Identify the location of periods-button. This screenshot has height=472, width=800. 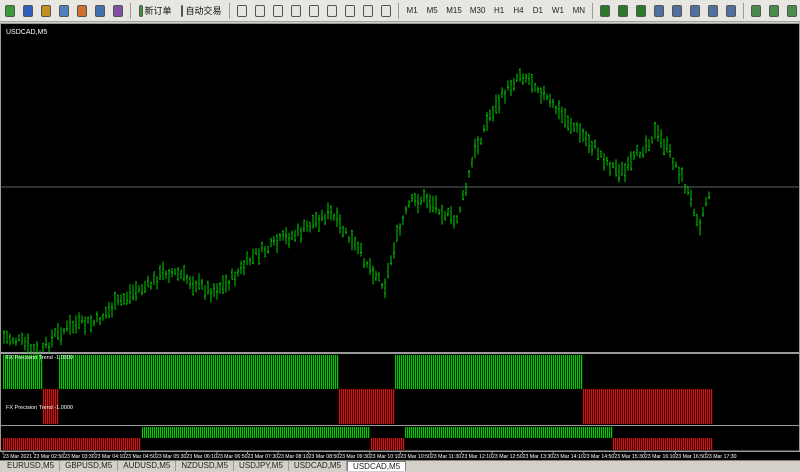
(774, 11).